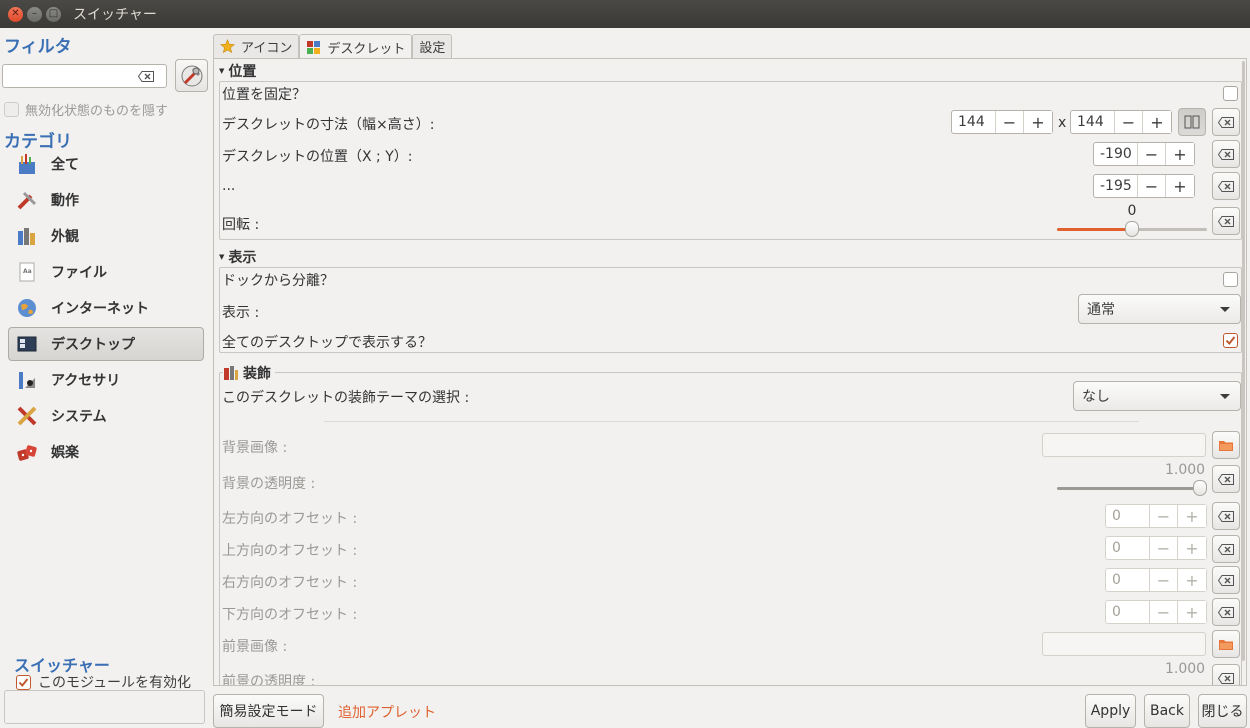 The height and width of the screenshot is (728, 1250). I want to click on lock-position-checkbox, so click(1230, 93).